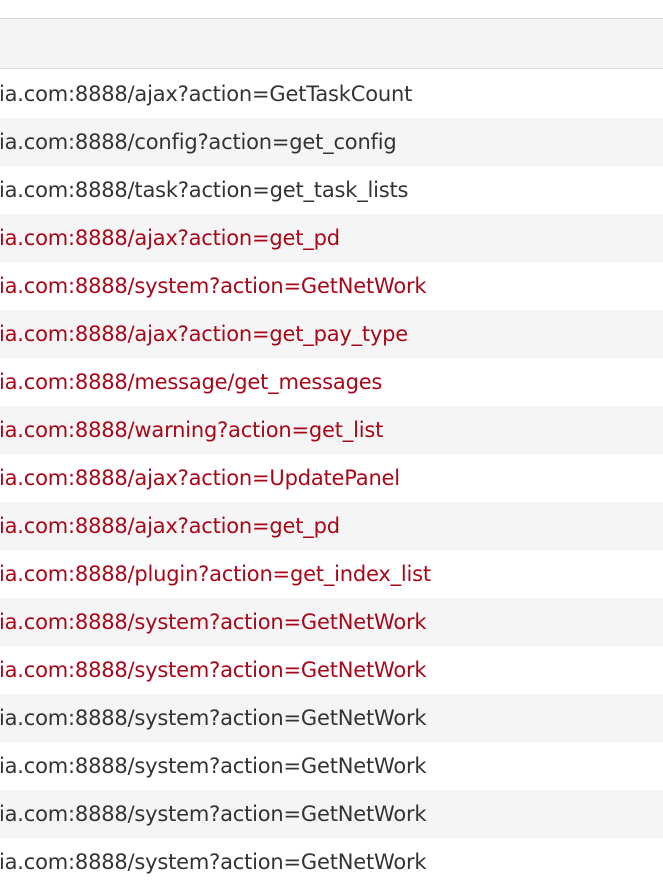 The height and width of the screenshot is (886, 663). Describe the element at coordinates (204, 190) in the screenshot. I see `request-url: ia.com:8888/task?action=get_task_lists` at that location.